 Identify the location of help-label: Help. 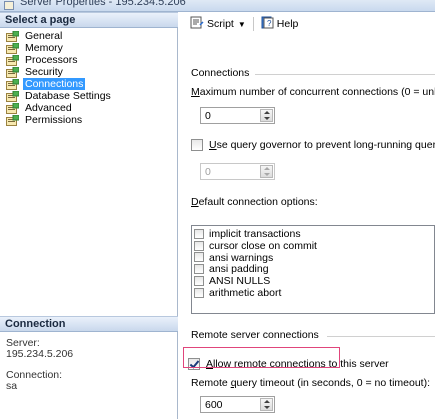
(287, 24).